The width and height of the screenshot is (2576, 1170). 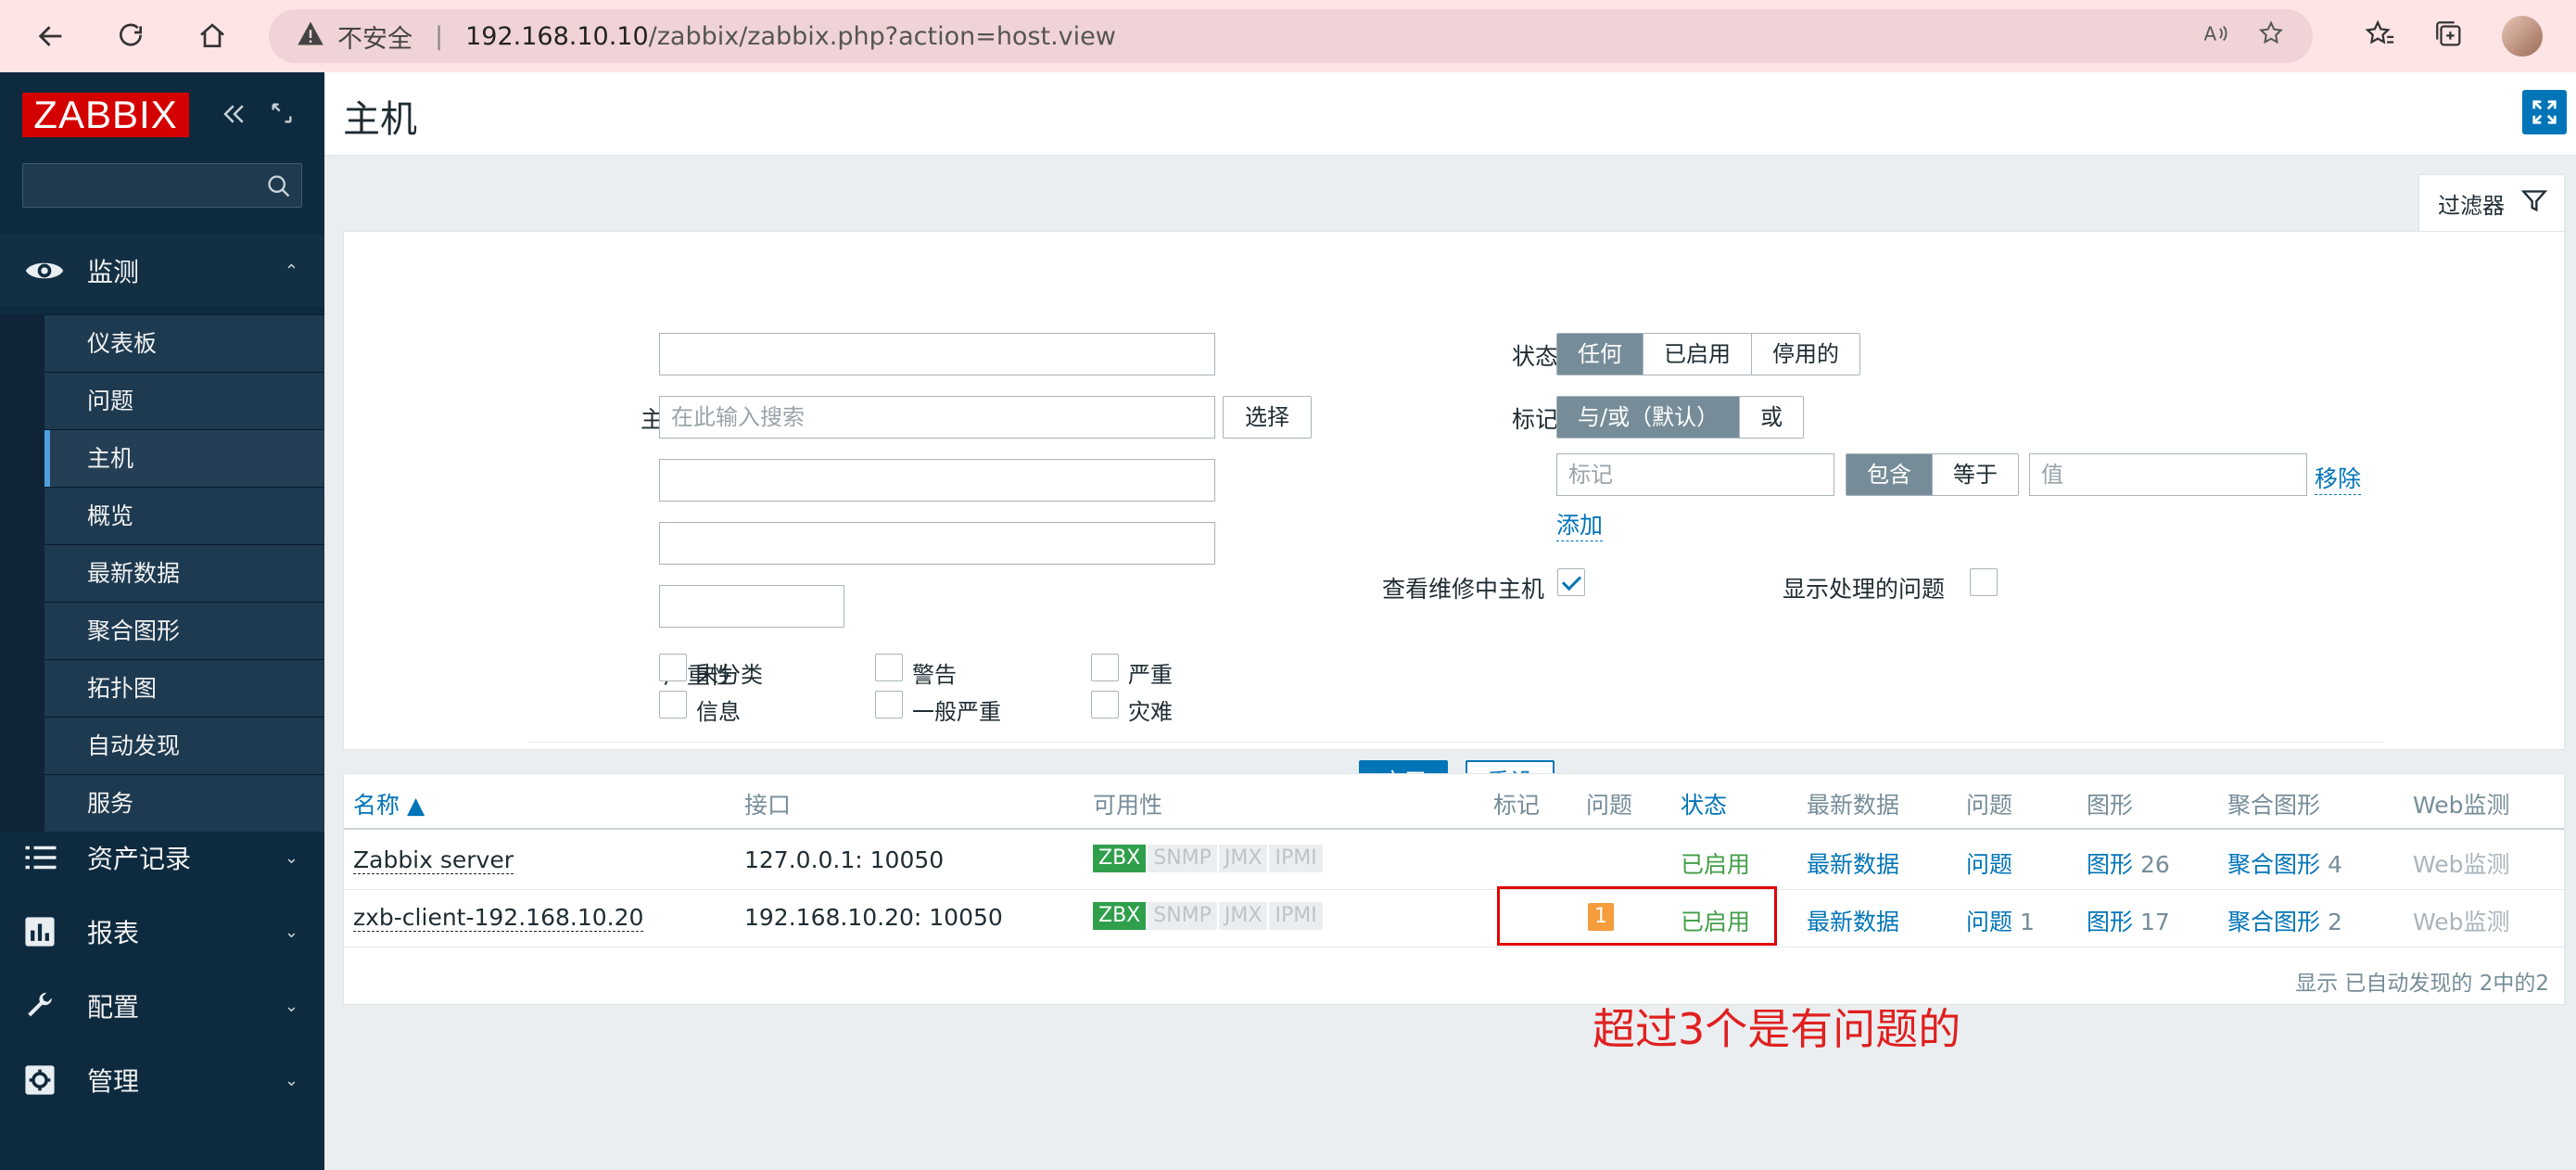 I want to click on zabbix-logo: ZABBIX, so click(x=105, y=115).